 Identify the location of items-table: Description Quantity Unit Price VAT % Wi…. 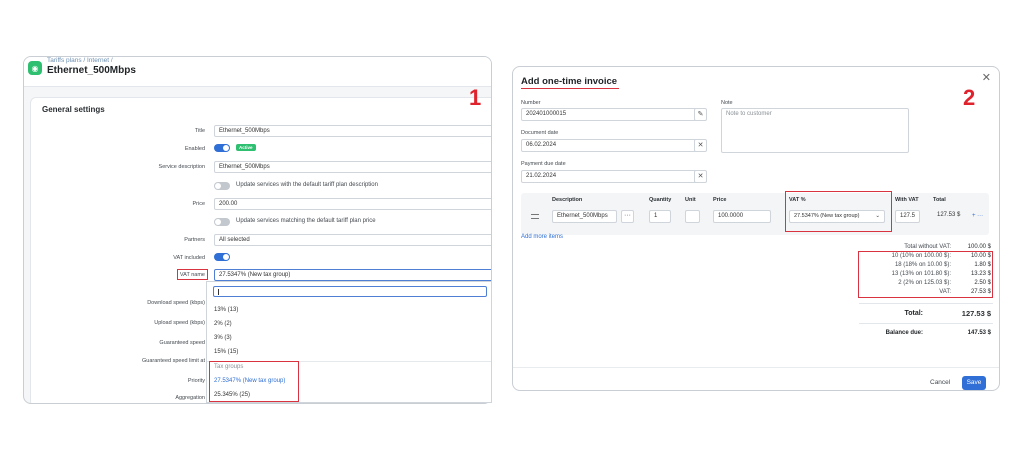
(755, 213).